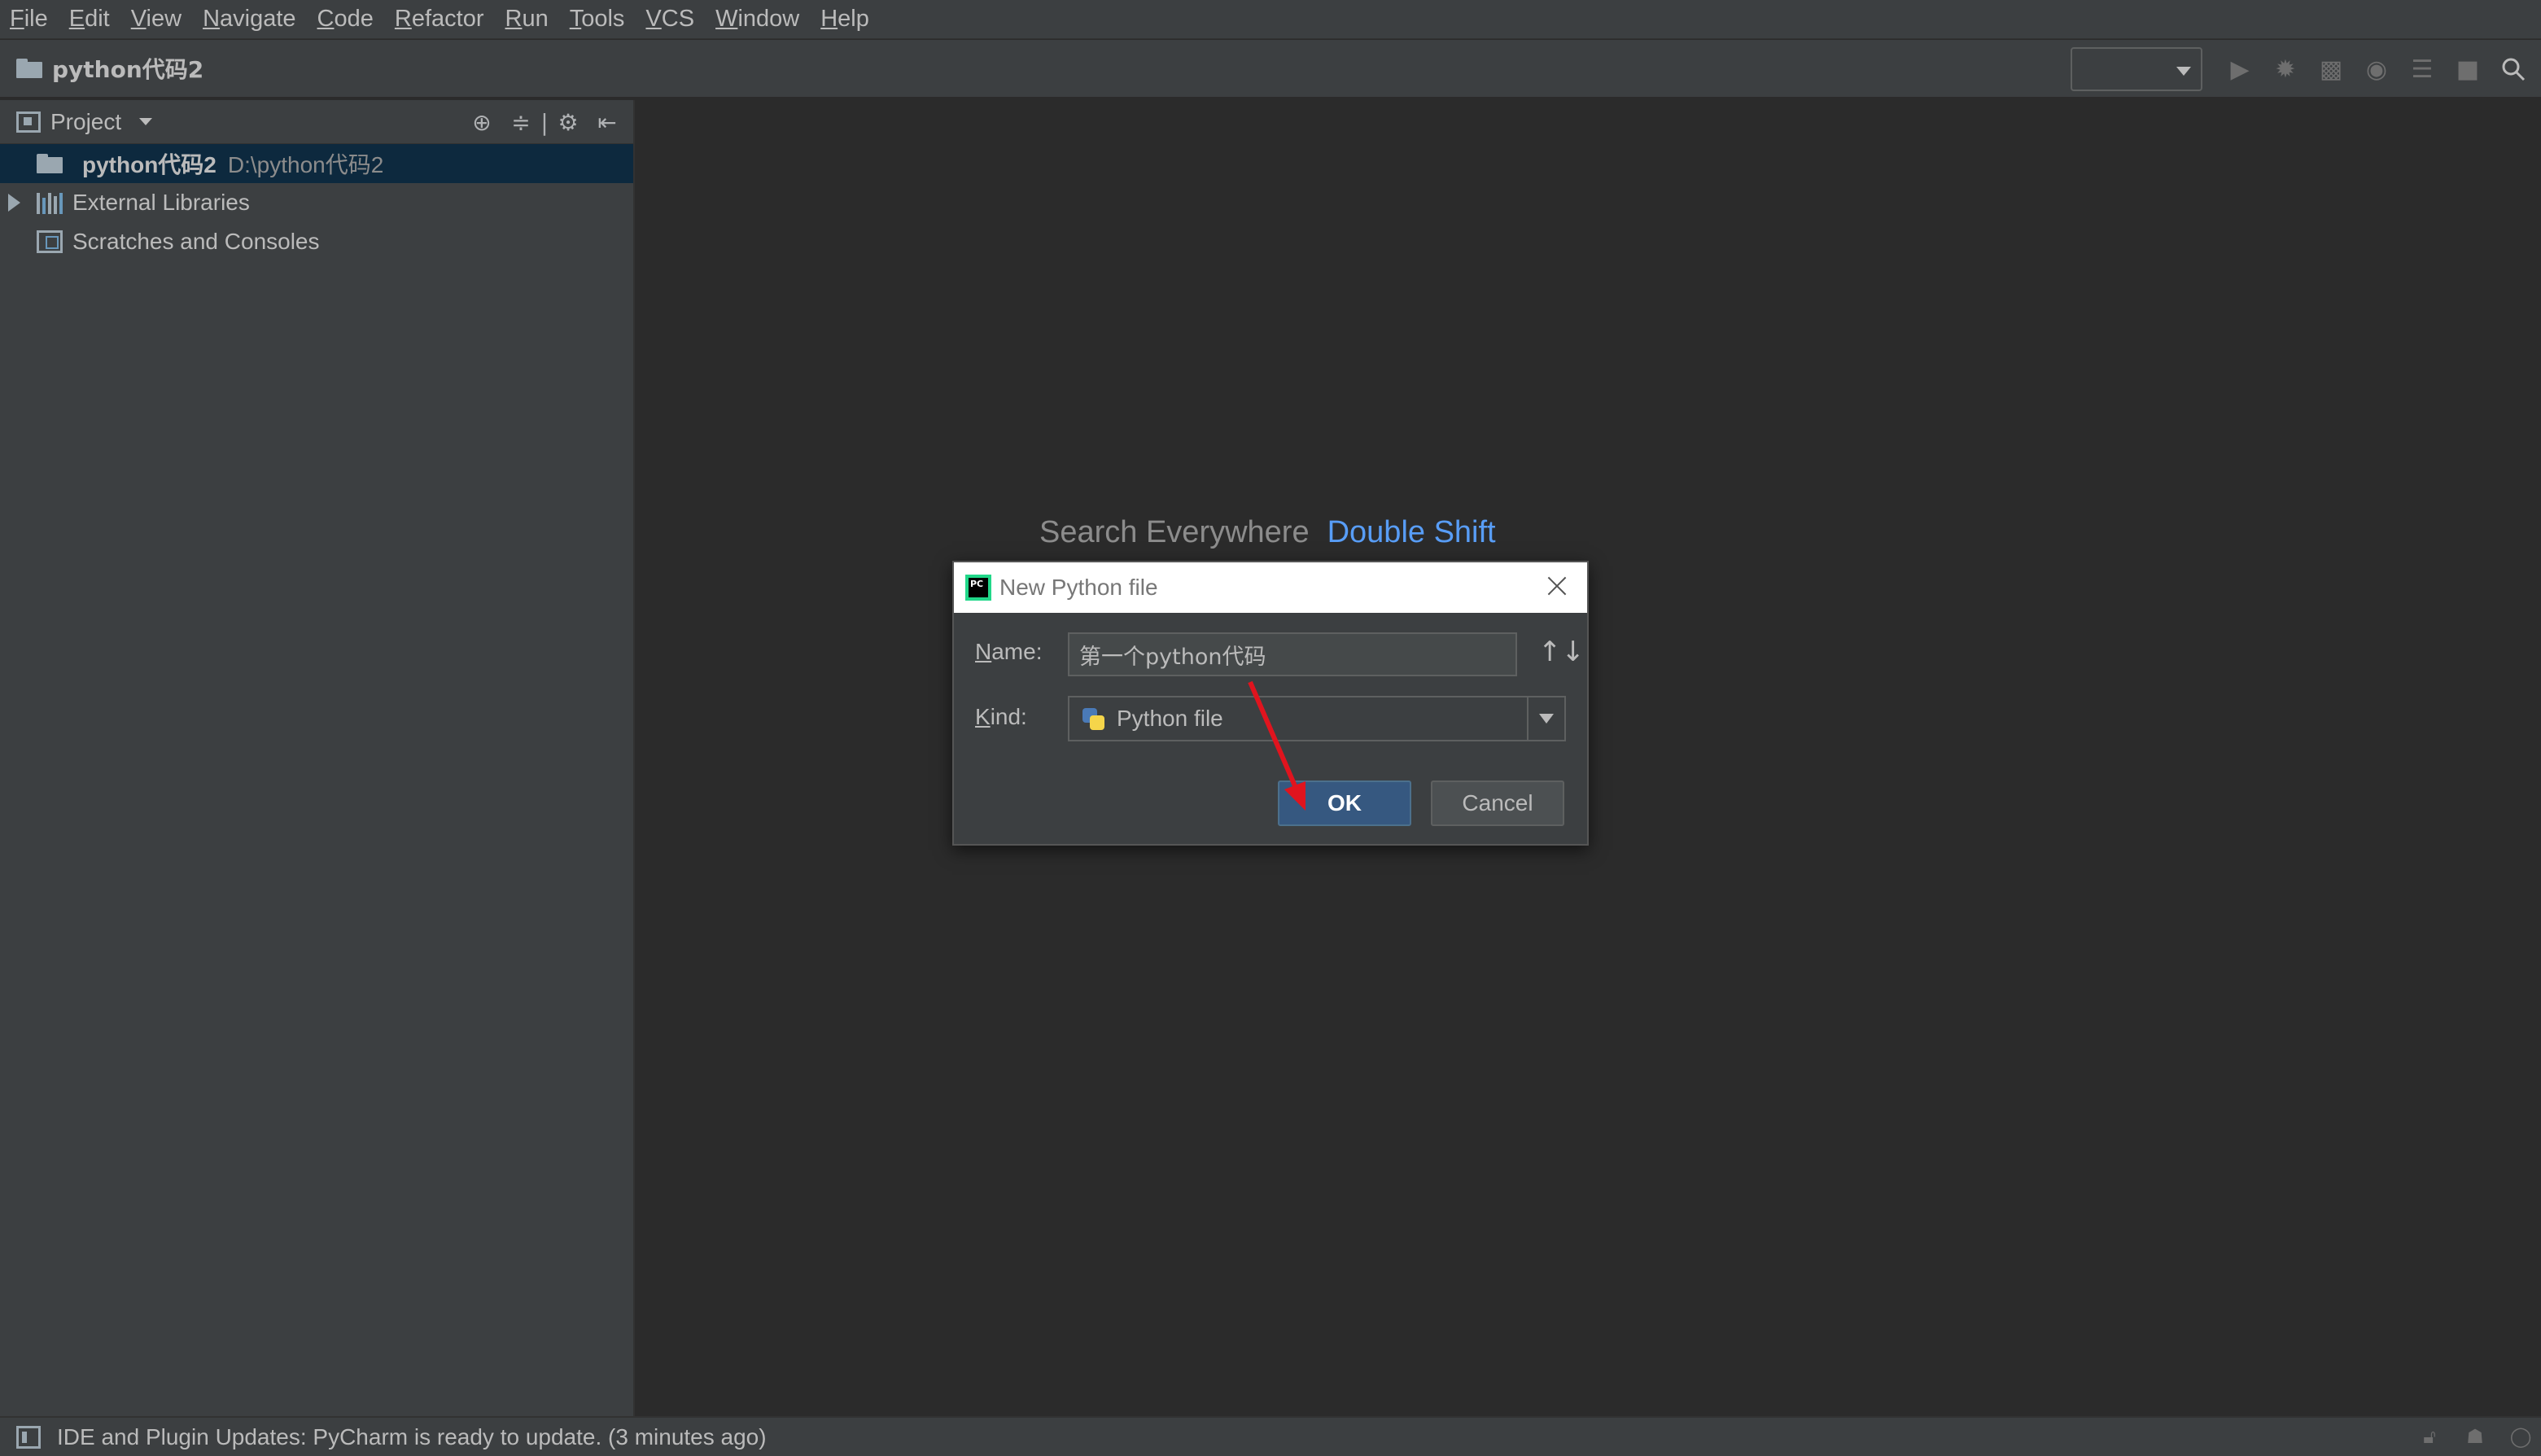 The width and height of the screenshot is (2541, 1456). I want to click on menu-run: Run, so click(527, 19).